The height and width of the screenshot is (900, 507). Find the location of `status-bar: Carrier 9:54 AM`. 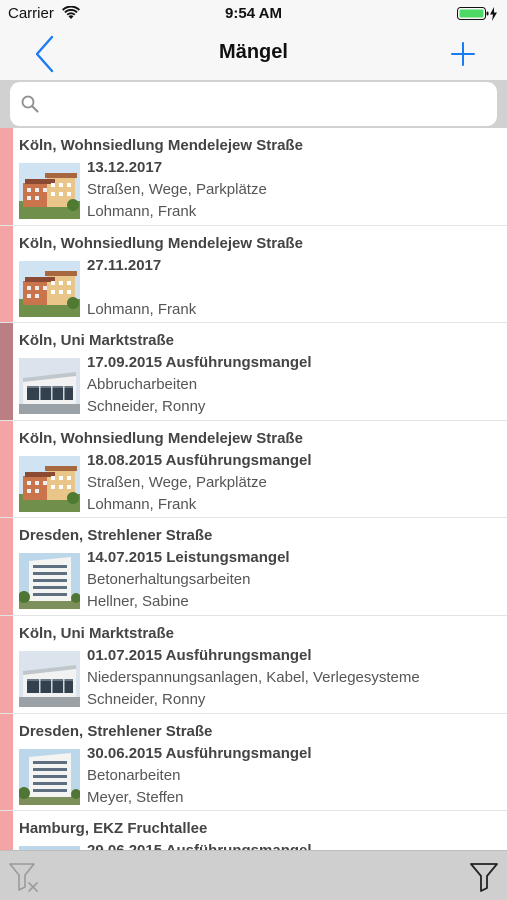

status-bar: Carrier 9:54 AM is located at coordinates (253, 14).